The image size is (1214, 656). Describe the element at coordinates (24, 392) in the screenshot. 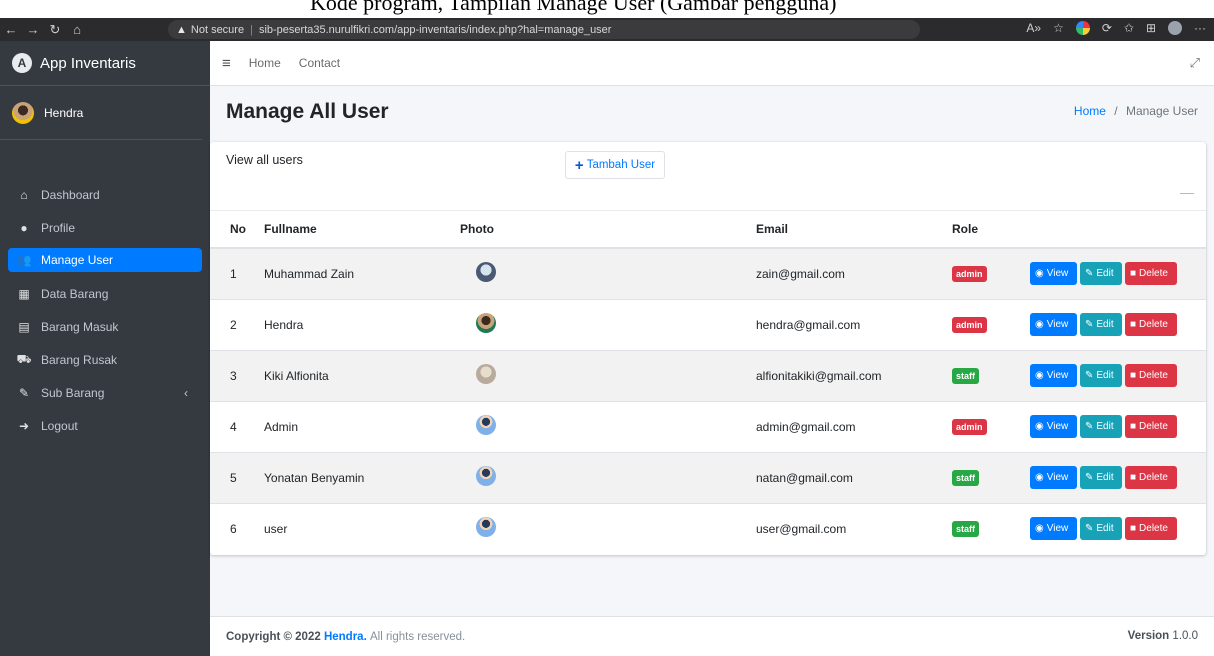

I see `edit-icon: ✎` at that location.